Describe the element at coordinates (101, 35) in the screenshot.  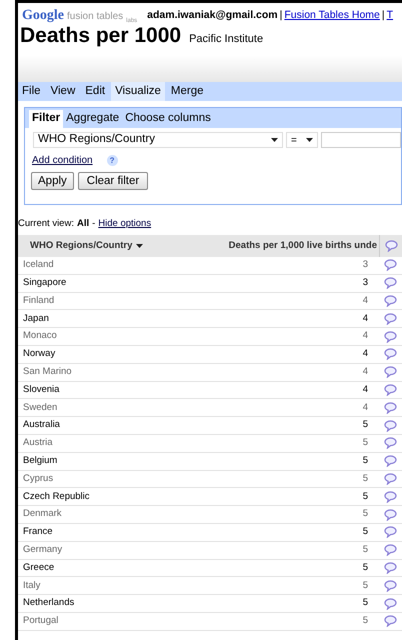
I see `table-title: Deaths per 1000` at that location.